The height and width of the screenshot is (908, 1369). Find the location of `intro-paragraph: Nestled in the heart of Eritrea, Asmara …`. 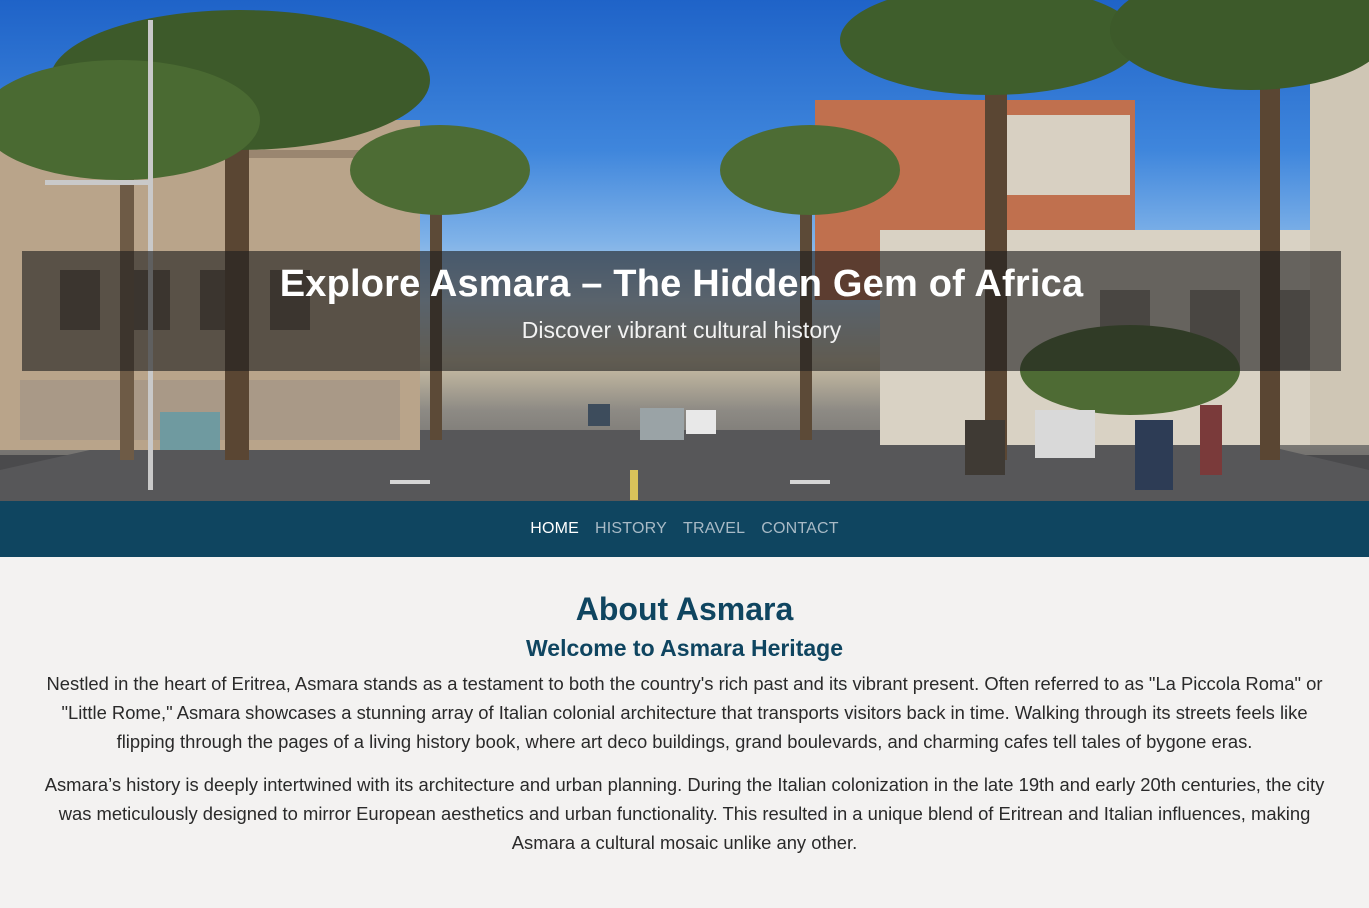

intro-paragraph: Nestled in the heart of Eritrea, Asmara … is located at coordinates (684, 712).